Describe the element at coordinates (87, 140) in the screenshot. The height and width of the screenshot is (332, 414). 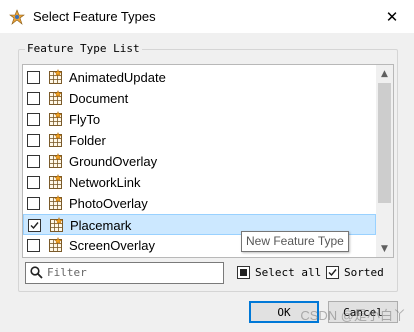
I see `list-item-label: Folder` at that location.